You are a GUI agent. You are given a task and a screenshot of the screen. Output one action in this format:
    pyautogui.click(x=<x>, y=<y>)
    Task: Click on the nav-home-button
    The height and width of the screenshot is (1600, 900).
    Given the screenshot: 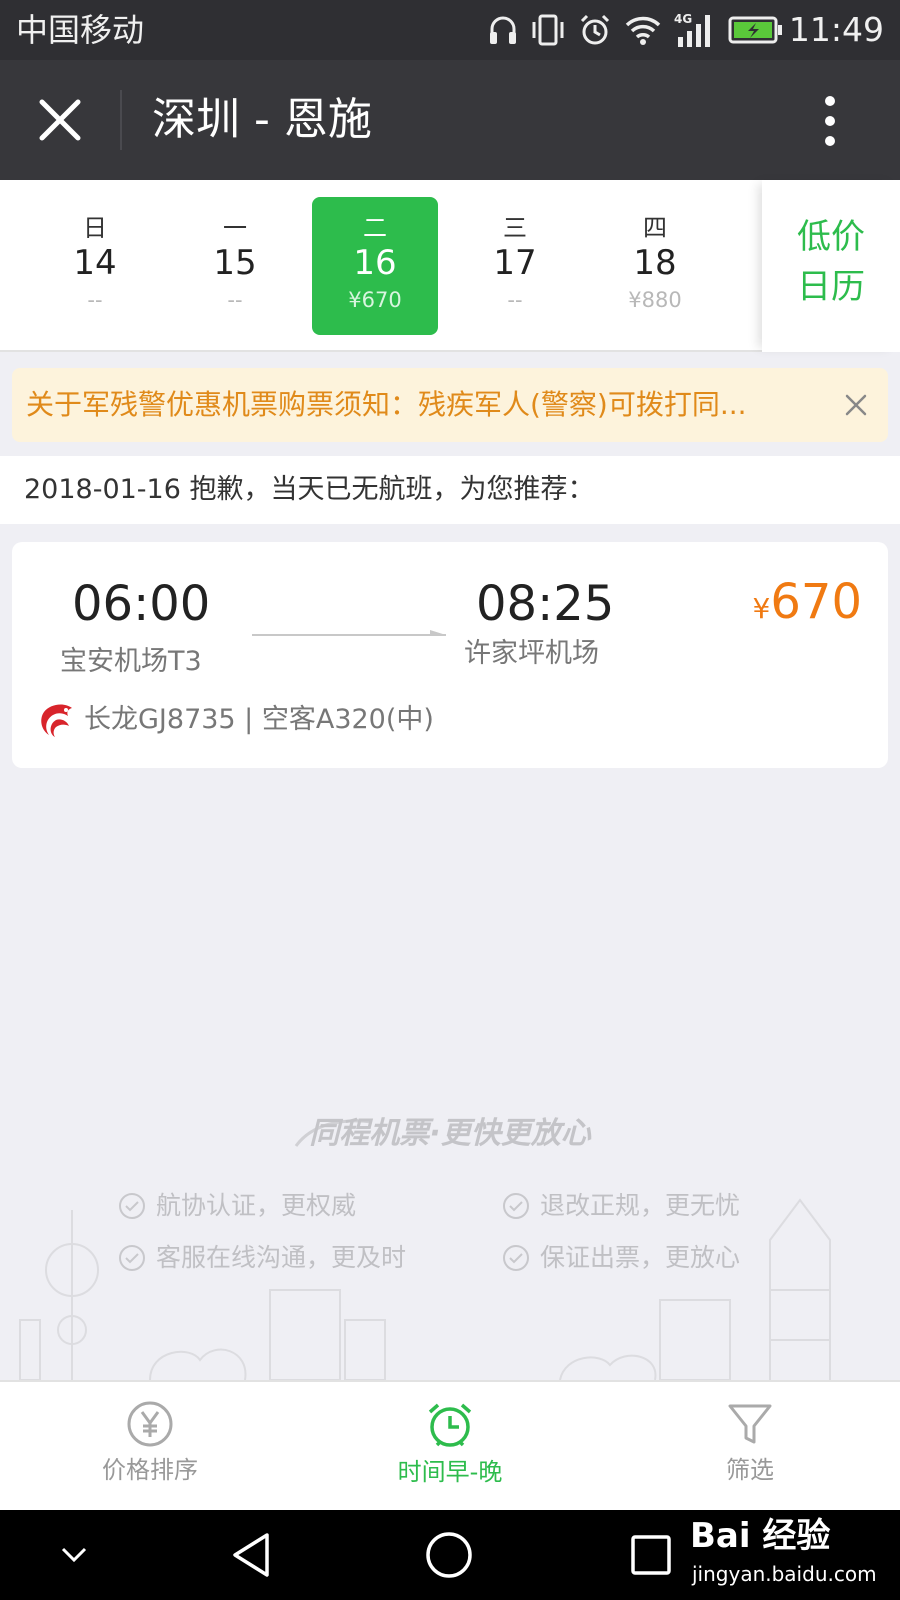 What is the action you would take?
    pyautogui.click(x=449, y=1555)
    